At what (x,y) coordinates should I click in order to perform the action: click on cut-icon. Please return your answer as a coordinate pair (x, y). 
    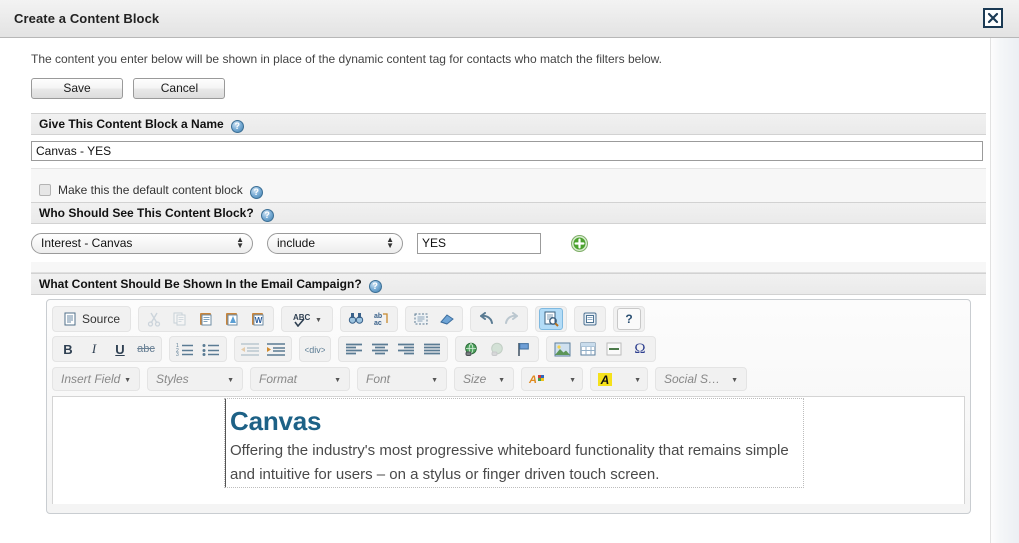
    Looking at the image, I should click on (154, 319).